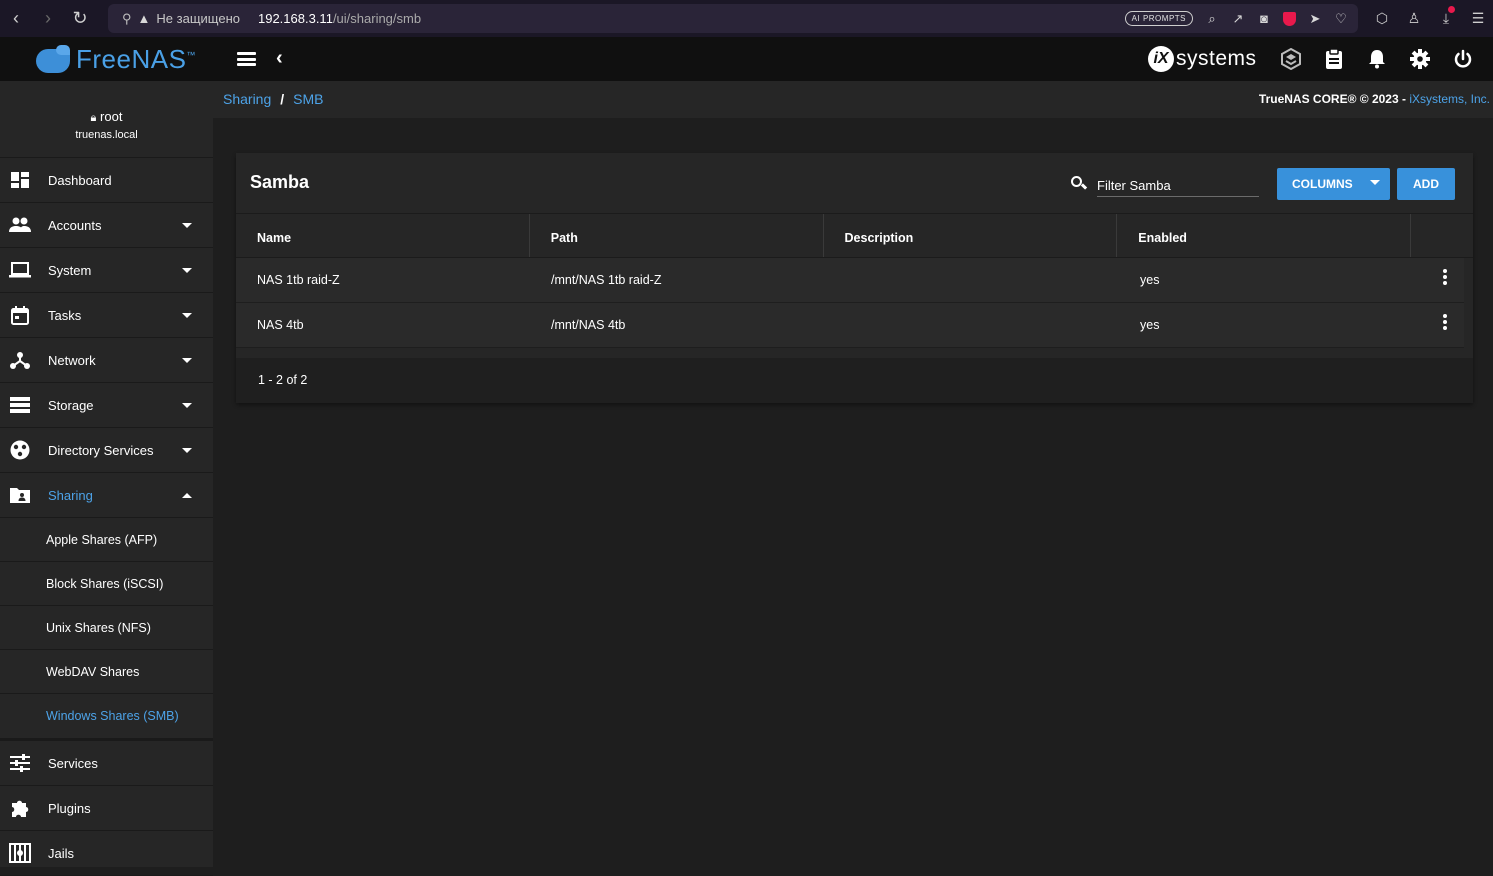 The image size is (1493, 876). Describe the element at coordinates (20, 763) in the screenshot. I see `tune-icon` at that location.